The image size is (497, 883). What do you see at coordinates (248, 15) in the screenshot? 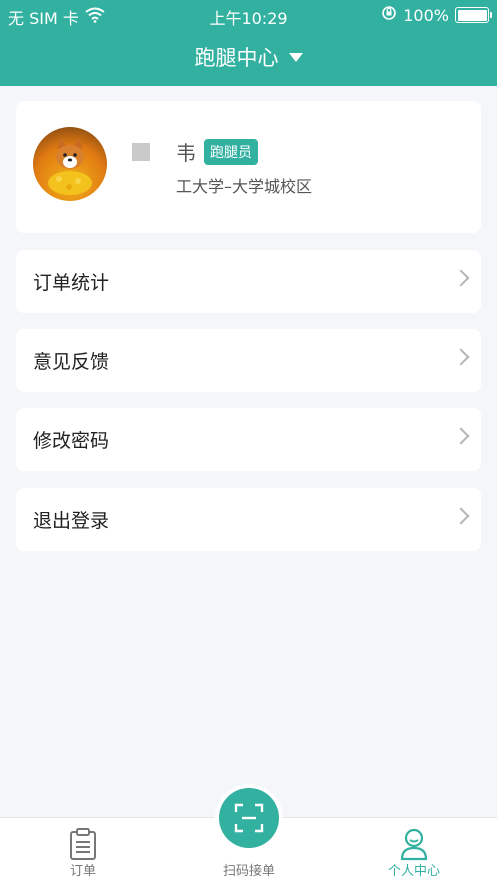
I see `status-bar: 无 SIM 卡 上午10:29 100%` at bounding box center [248, 15].